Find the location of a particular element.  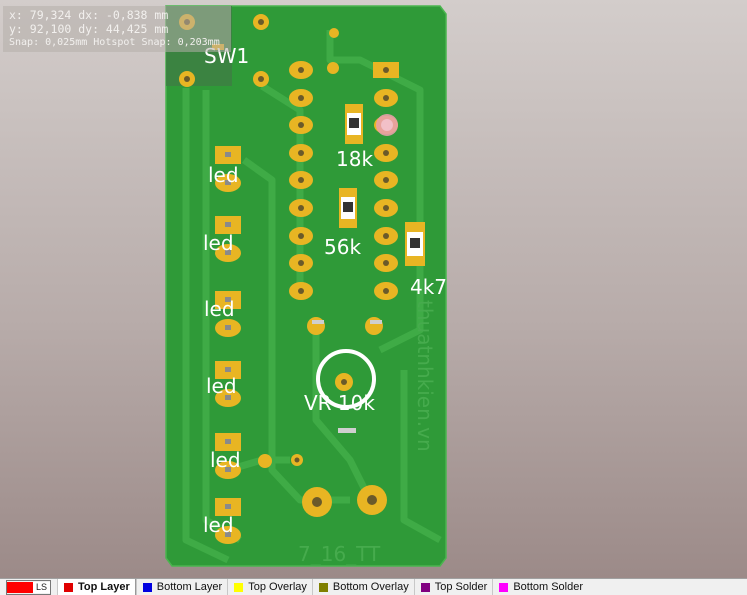

designator-led-4: led is located at coordinates (221, 386).